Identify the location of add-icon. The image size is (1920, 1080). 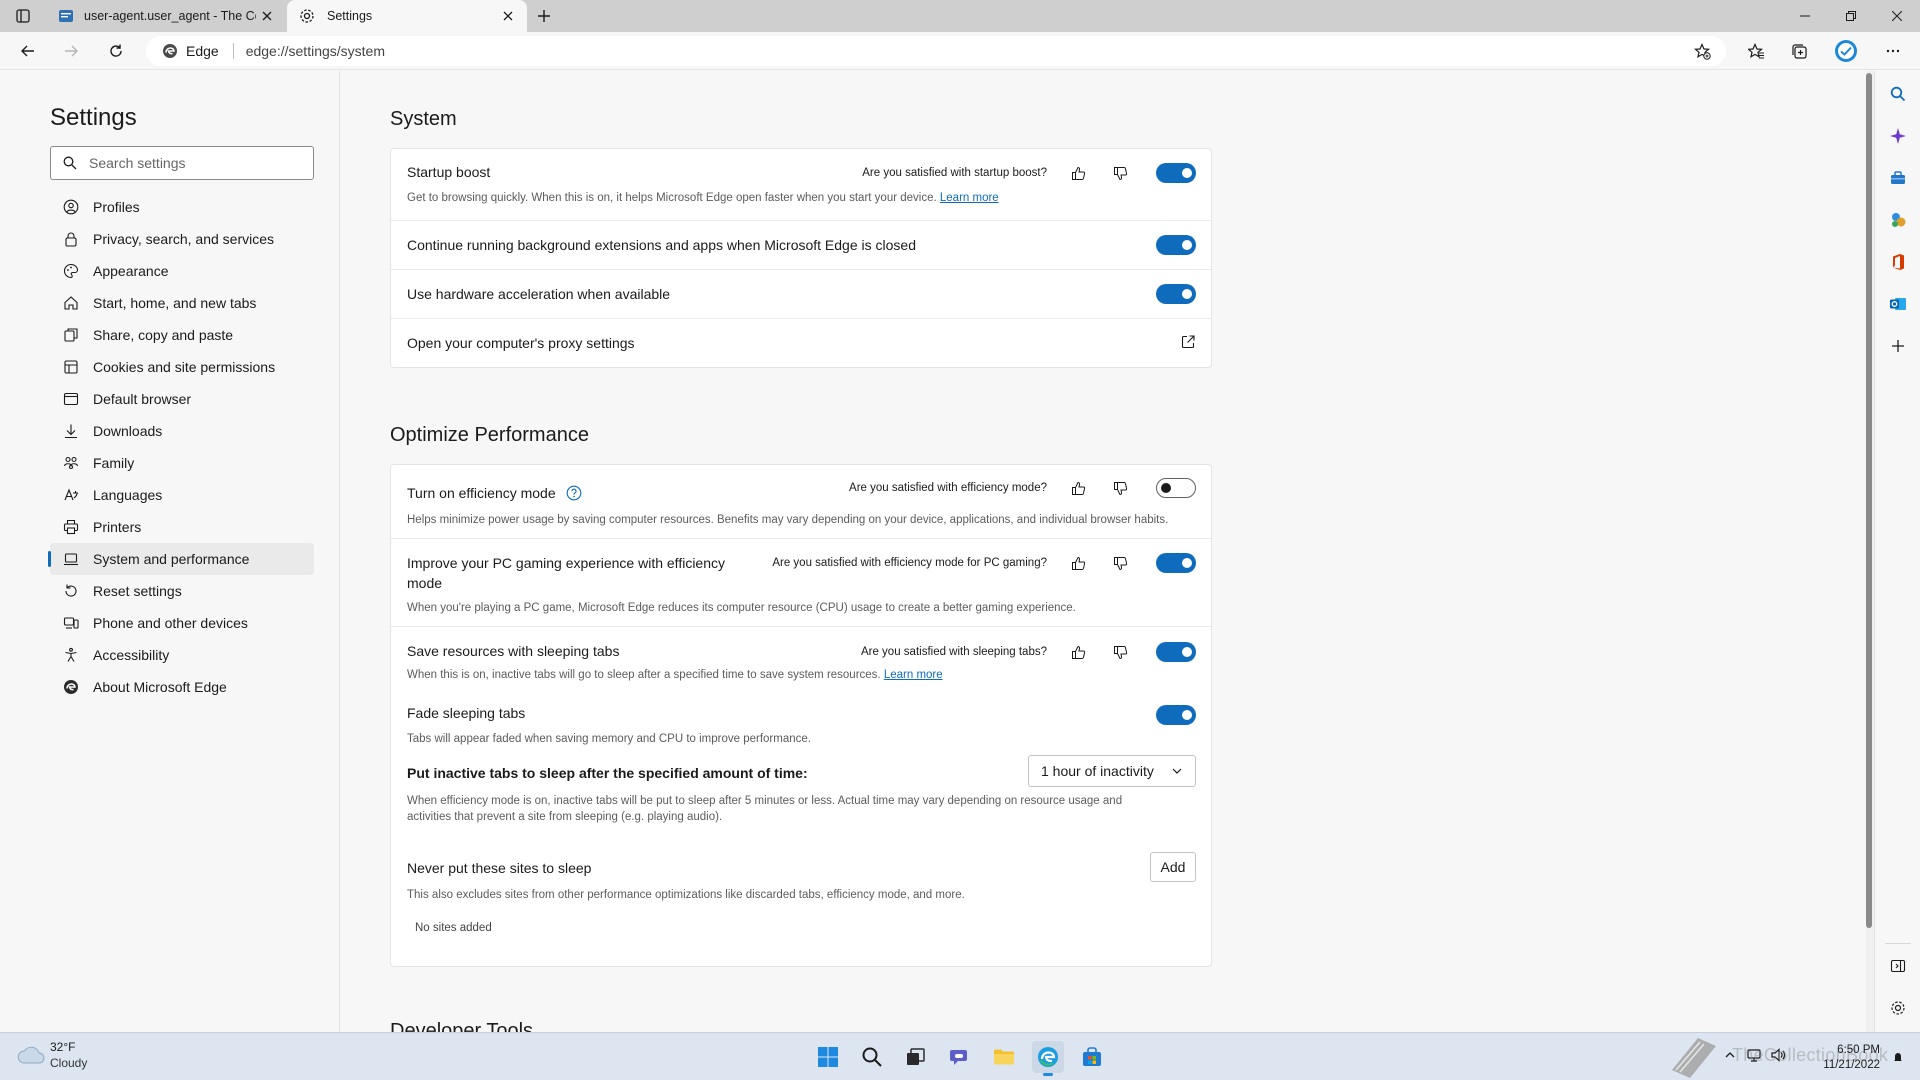
(1898, 346).